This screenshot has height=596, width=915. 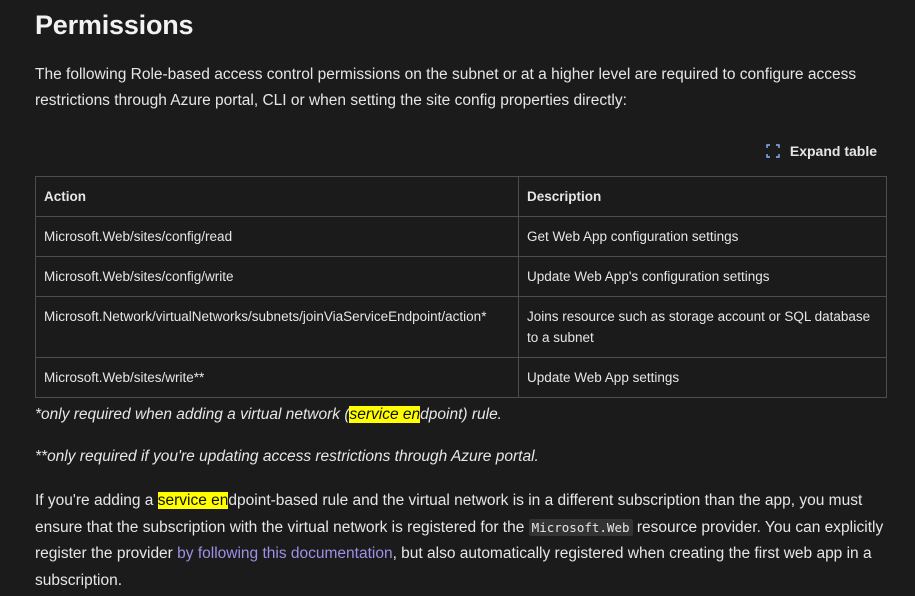 I want to click on expand-table-label: Expand table, so click(x=833, y=151).